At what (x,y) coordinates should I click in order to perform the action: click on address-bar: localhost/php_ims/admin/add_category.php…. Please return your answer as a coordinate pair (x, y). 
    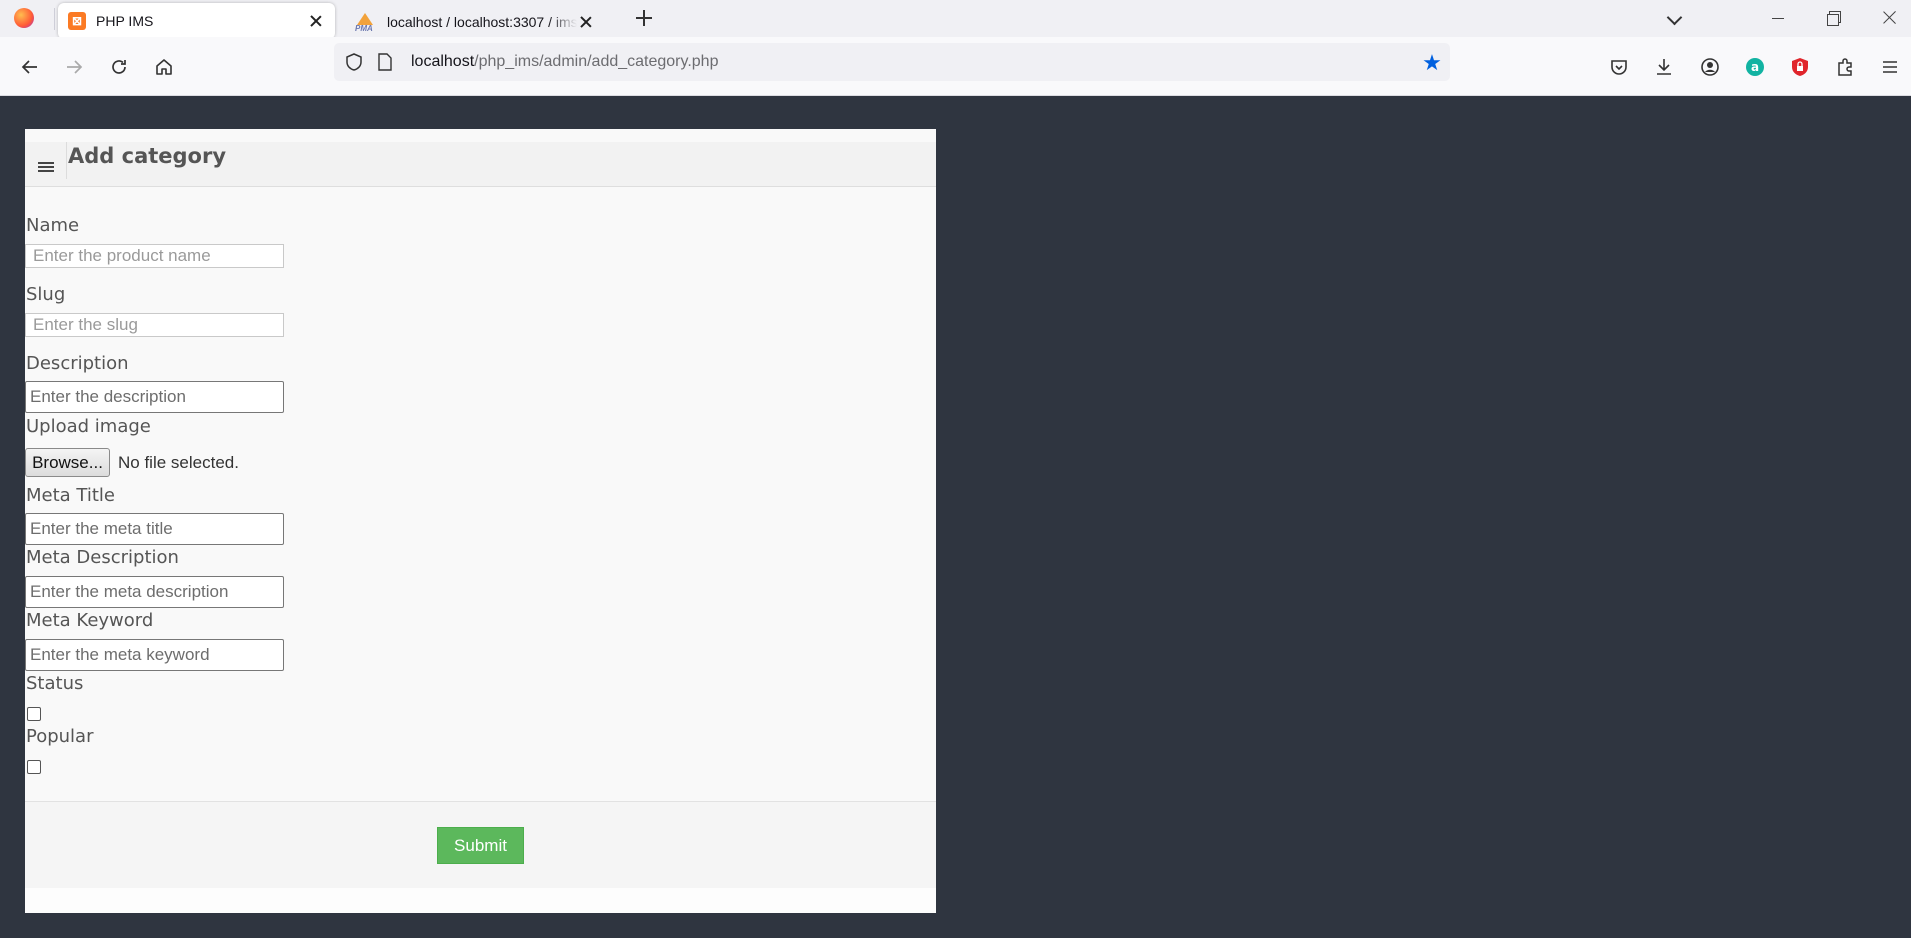
    Looking at the image, I should click on (892, 62).